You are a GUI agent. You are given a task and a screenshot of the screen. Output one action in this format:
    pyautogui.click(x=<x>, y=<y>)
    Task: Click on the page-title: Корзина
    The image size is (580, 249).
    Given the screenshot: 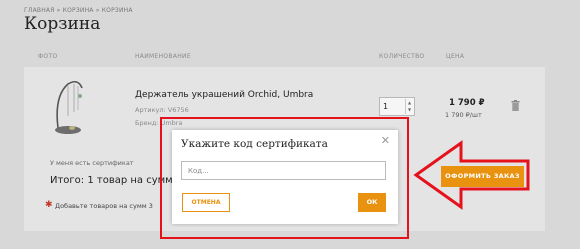 What is the action you would take?
    pyautogui.click(x=62, y=24)
    